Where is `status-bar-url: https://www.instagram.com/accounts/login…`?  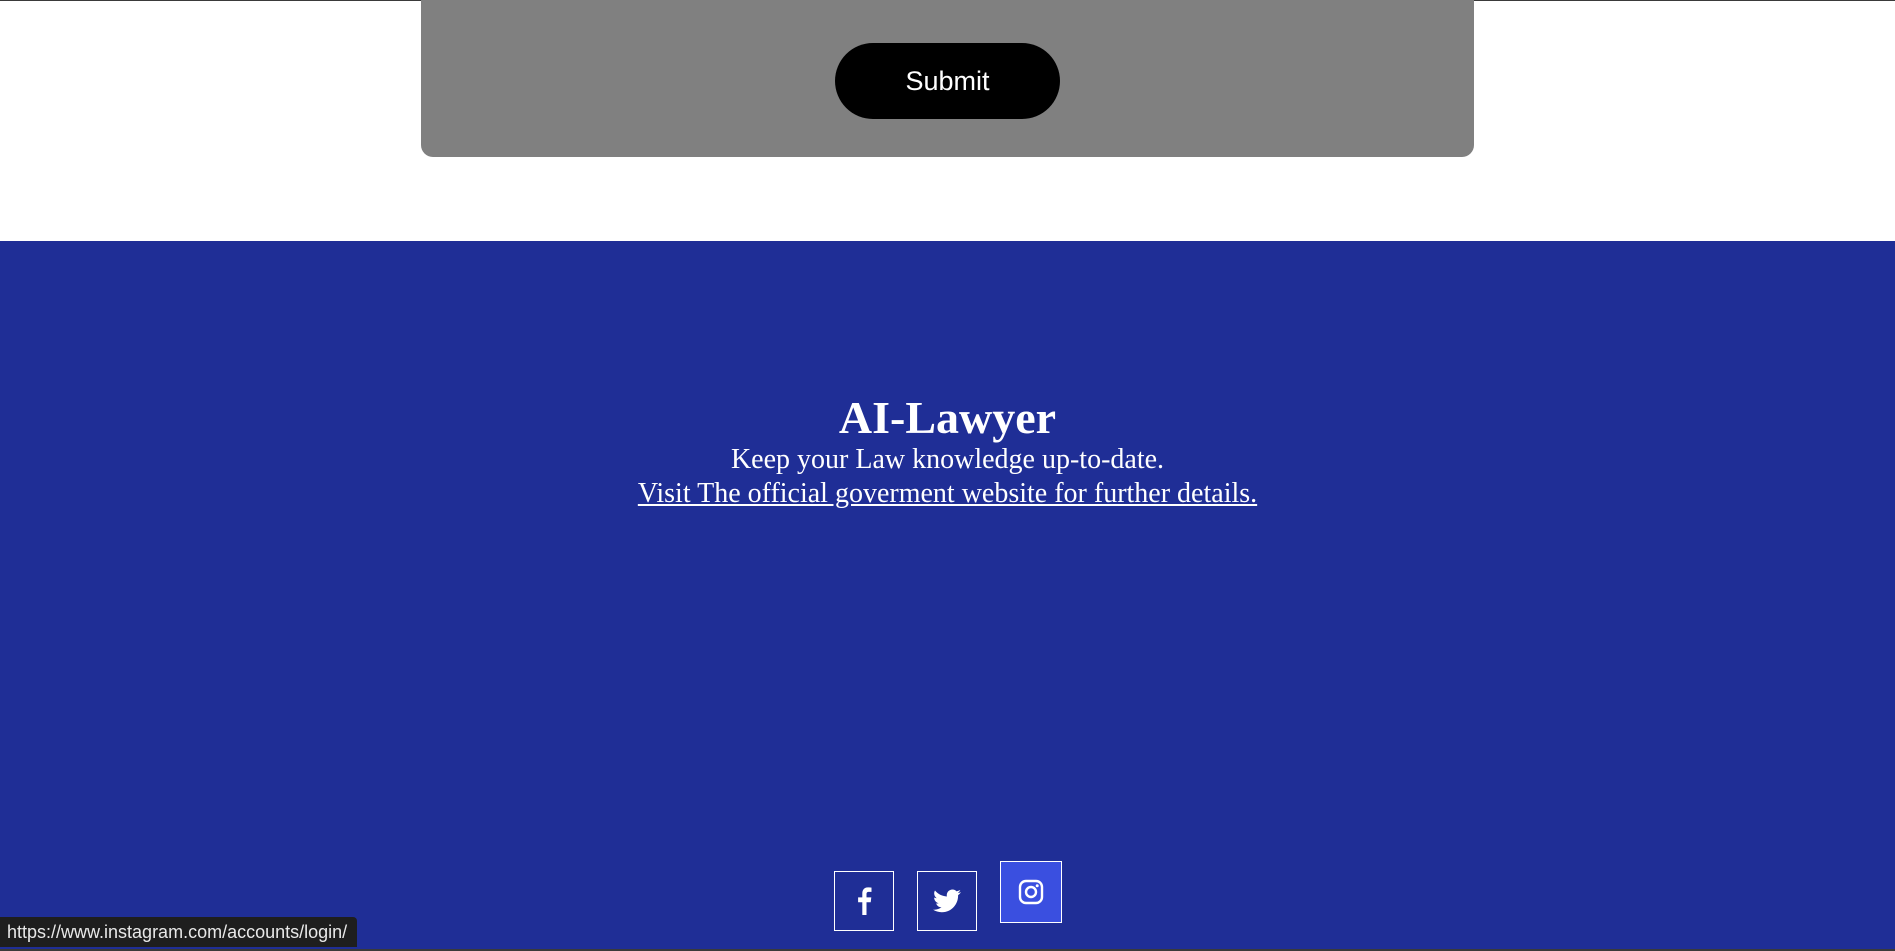
status-bar-url: https://www.instagram.com/accounts/login… is located at coordinates (179, 932).